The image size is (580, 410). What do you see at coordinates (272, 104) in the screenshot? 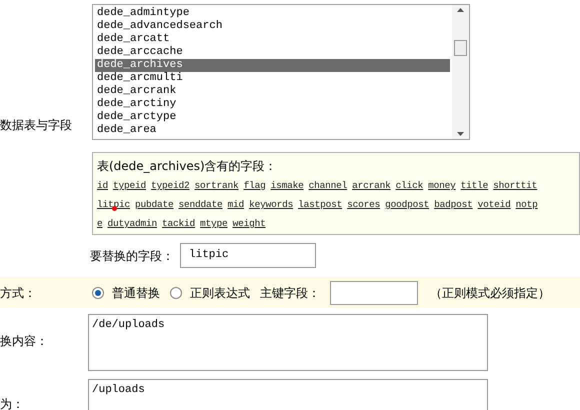
I see `list-option: dede_arctiny` at bounding box center [272, 104].